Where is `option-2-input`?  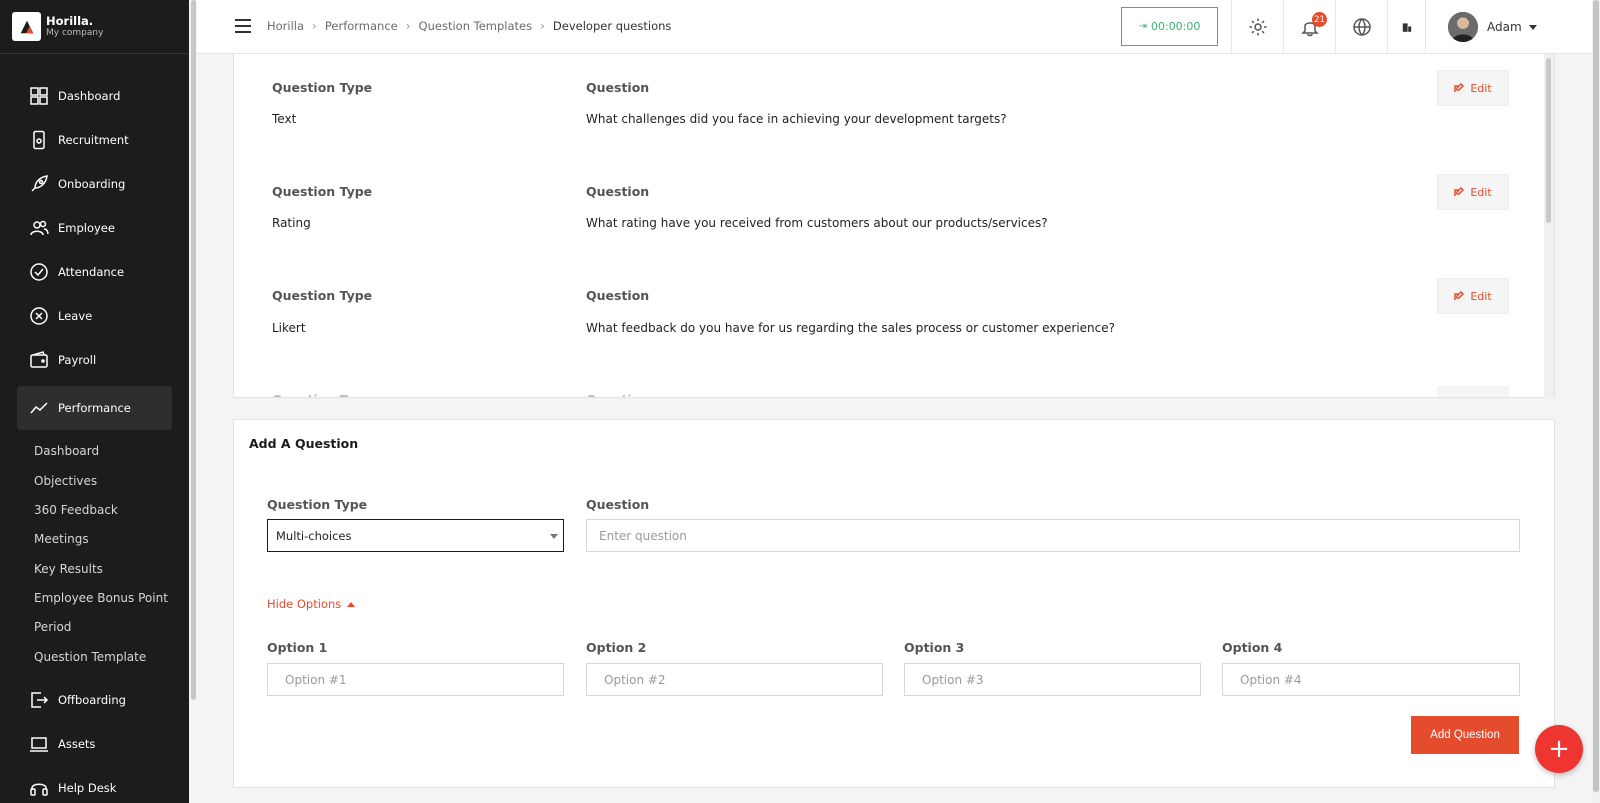
option-2-input is located at coordinates (734, 679).